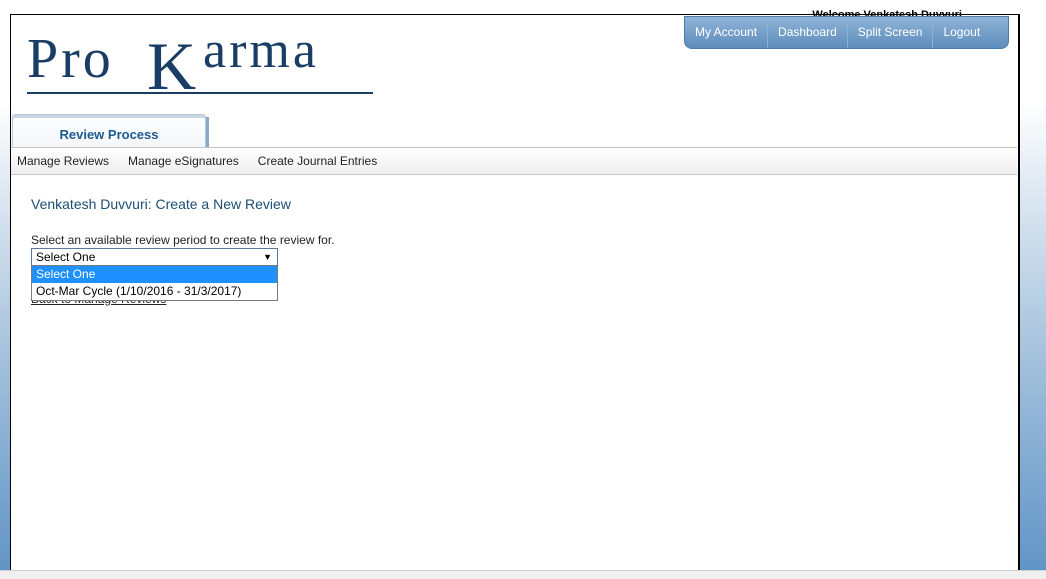 The image size is (1046, 579). Describe the element at coordinates (63, 161) in the screenshot. I see `manage-reviews-link: Manage Reviews` at that location.